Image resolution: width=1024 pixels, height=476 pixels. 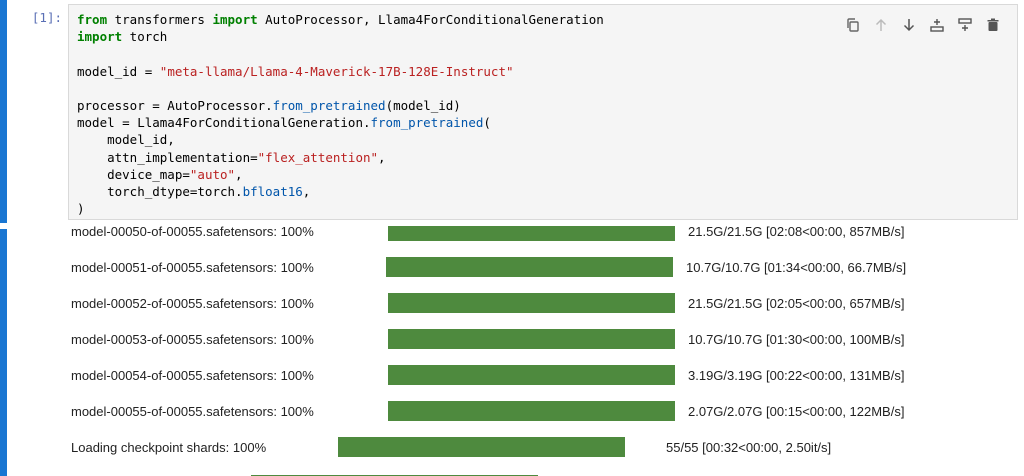 I want to click on progress-stats: 10.7G/10.7G [01:30<00:00, 100MB/s], so click(x=796, y=339).